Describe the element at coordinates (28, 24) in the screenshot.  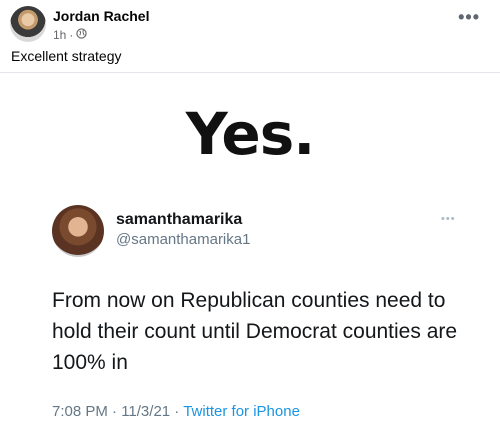
I see `author-avatar` at that location.